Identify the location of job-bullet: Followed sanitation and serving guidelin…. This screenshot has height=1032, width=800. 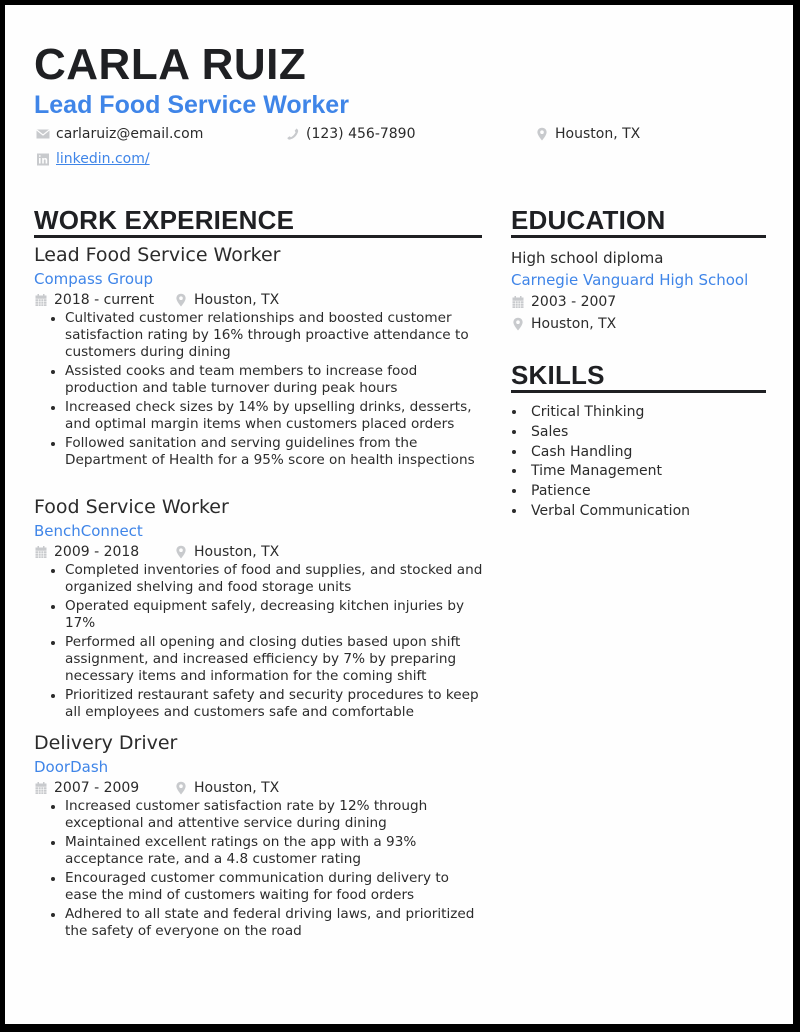
(274, 452).